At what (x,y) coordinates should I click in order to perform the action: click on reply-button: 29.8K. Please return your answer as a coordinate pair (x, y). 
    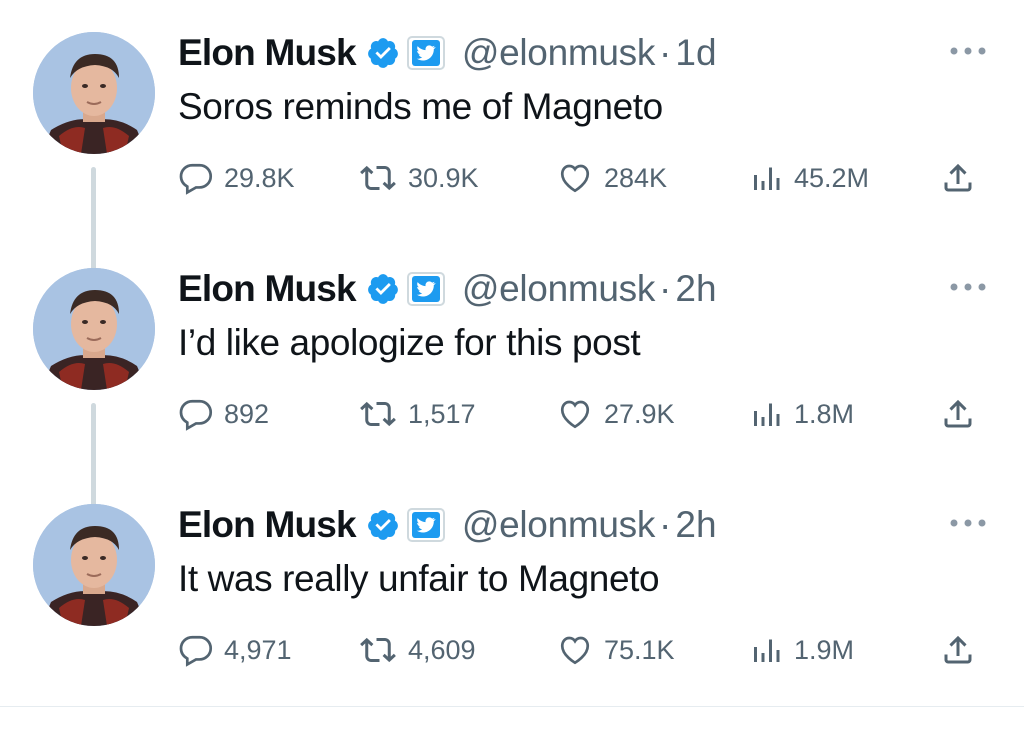
    Looking at the image, I should click on (236, 178).